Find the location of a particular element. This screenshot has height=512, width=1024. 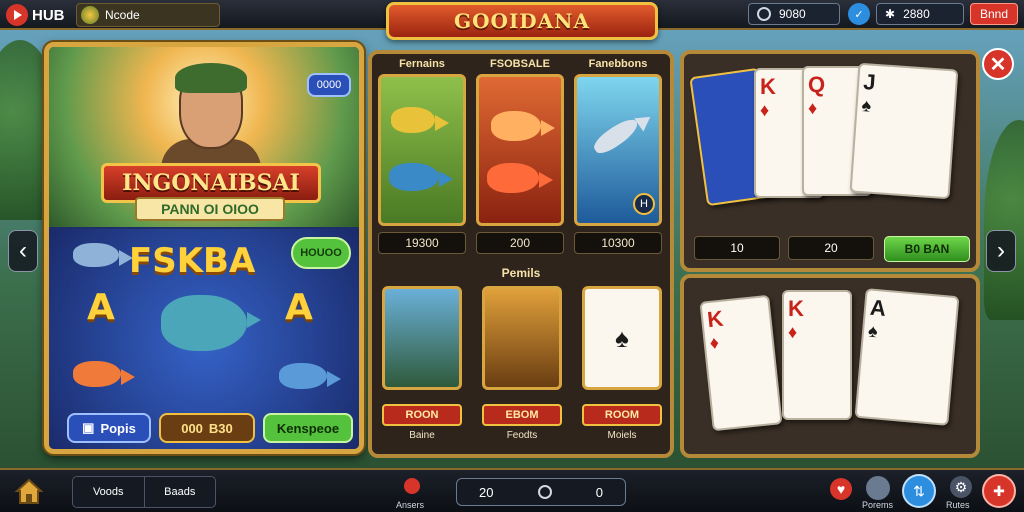

twitter-icon: ✓ is located at coordinates (859, 14).